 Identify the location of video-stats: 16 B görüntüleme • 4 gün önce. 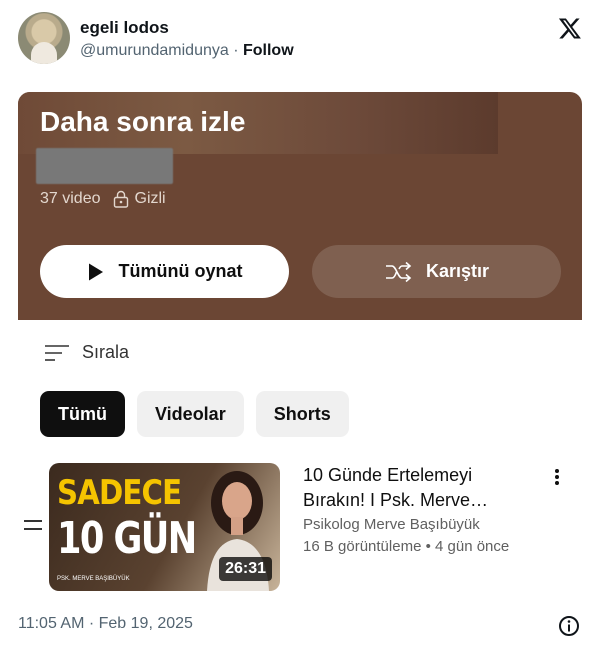
(406, 546).